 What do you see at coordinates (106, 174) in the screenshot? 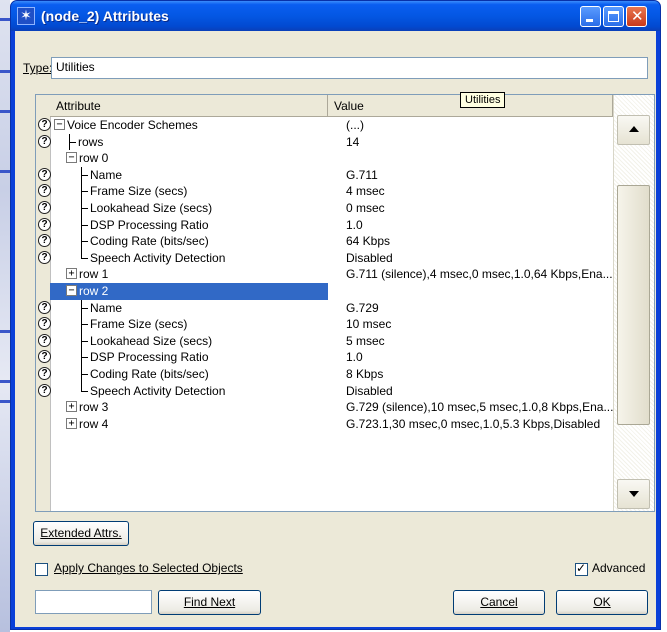
I see `attribute-name: Name` at bounding box center [106, 174].